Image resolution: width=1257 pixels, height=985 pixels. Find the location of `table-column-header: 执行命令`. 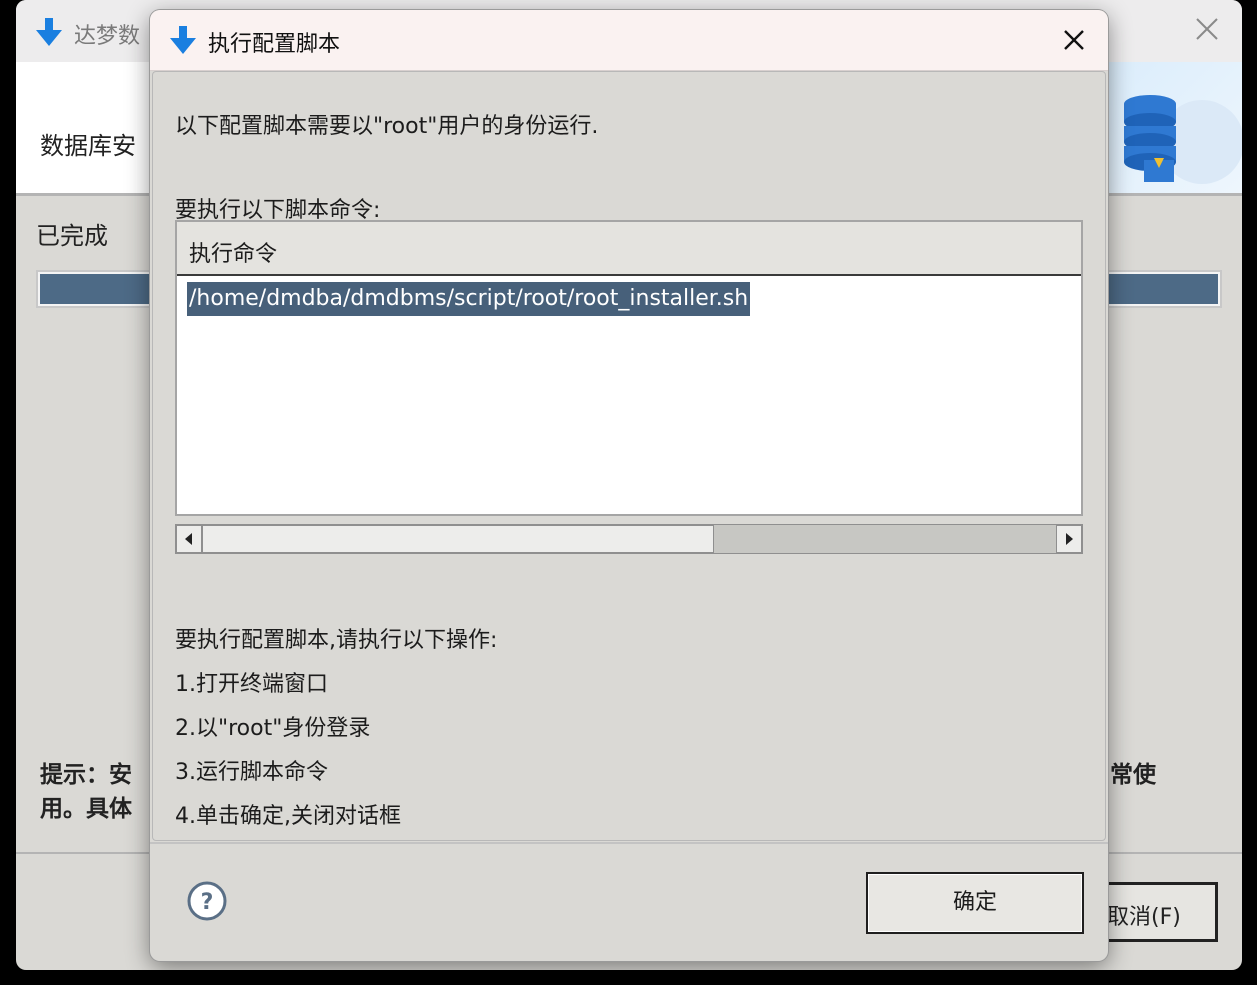

table-column-header: 执行命令 is located at coordinates (629, 249).